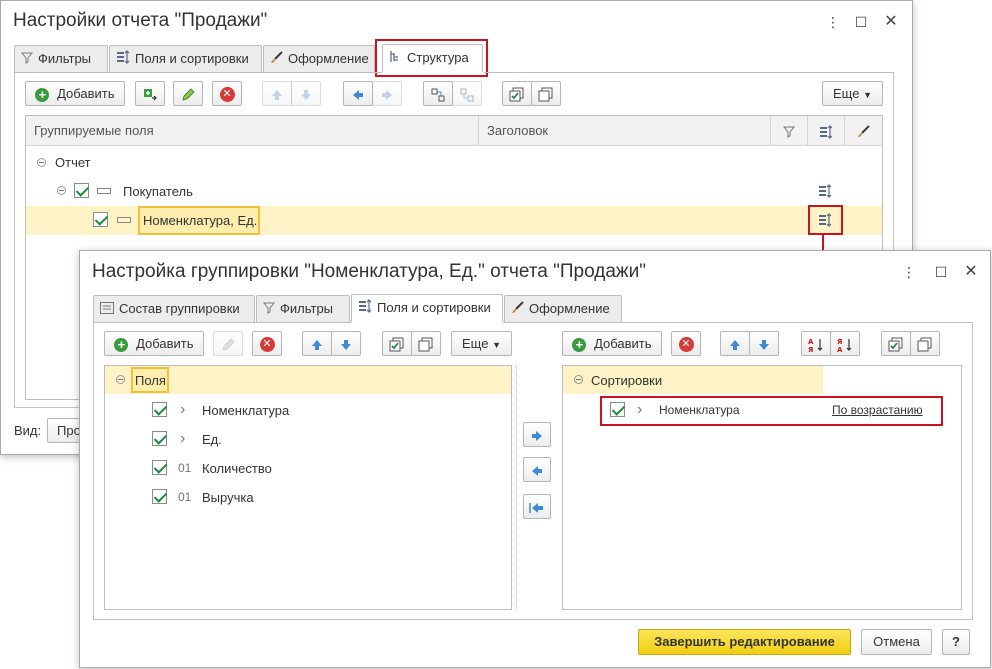  I want to click on move-left-button, so click(358, 93).